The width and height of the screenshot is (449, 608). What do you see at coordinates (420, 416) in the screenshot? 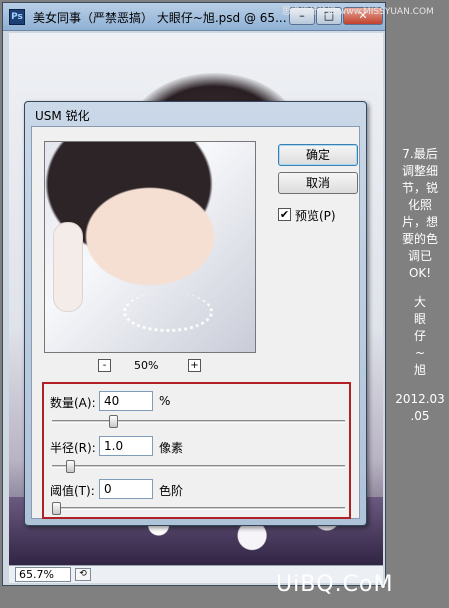
I see `date-line: .05` at bounding box center [420, 416].